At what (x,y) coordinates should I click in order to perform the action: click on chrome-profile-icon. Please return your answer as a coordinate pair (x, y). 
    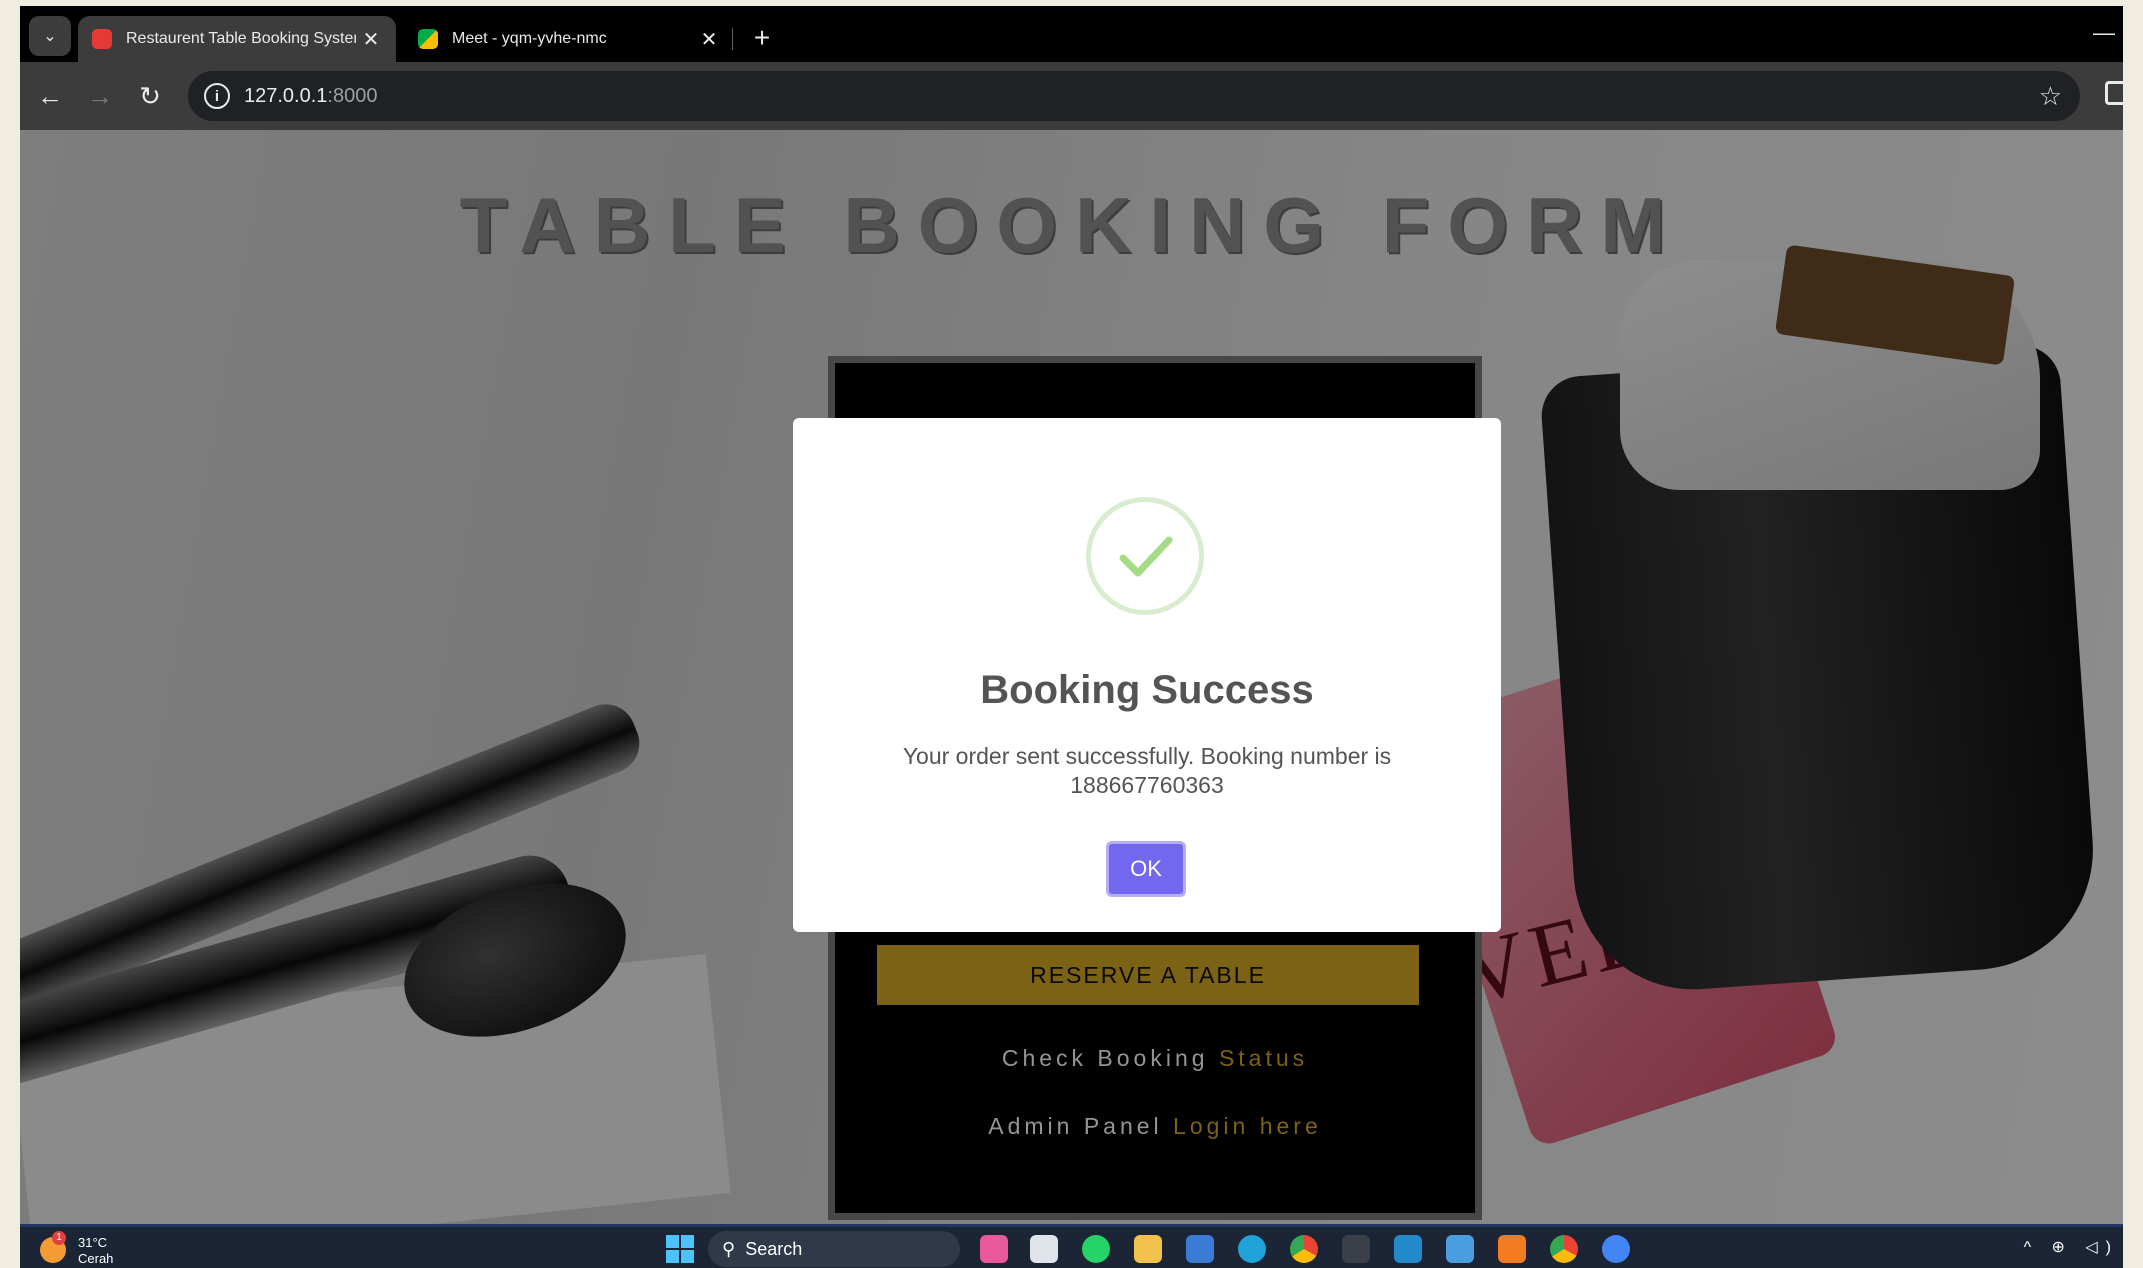
    Looking at the image, I should click on (1564, 1249).